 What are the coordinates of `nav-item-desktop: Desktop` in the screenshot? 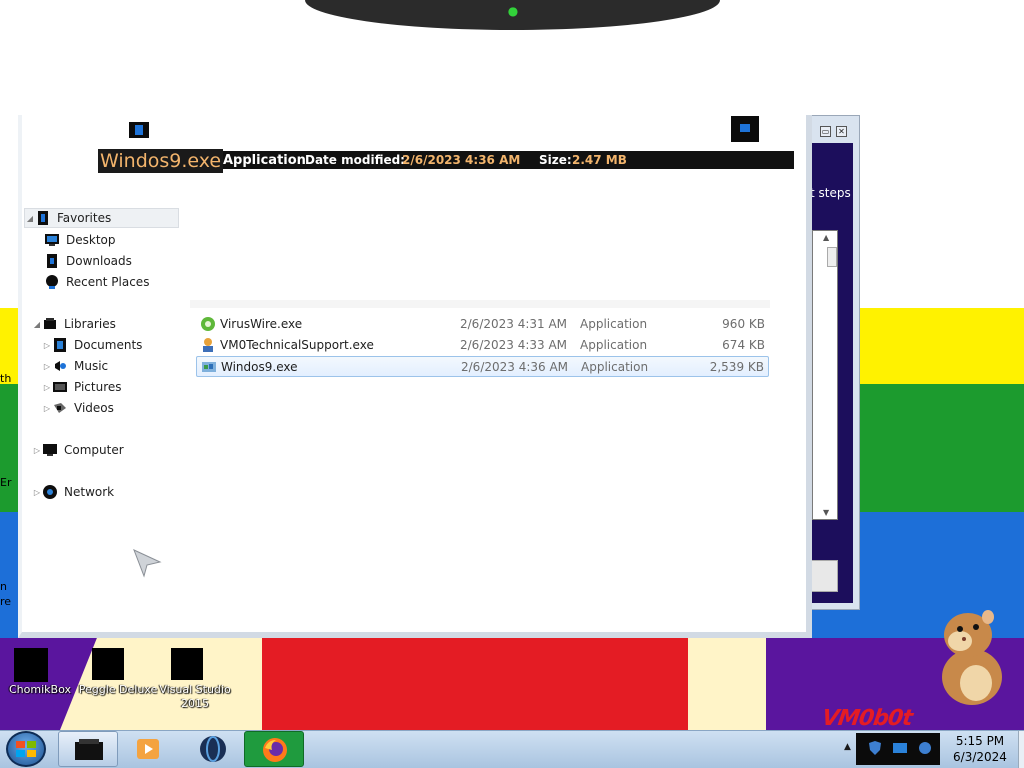 It's located at (80, 240).